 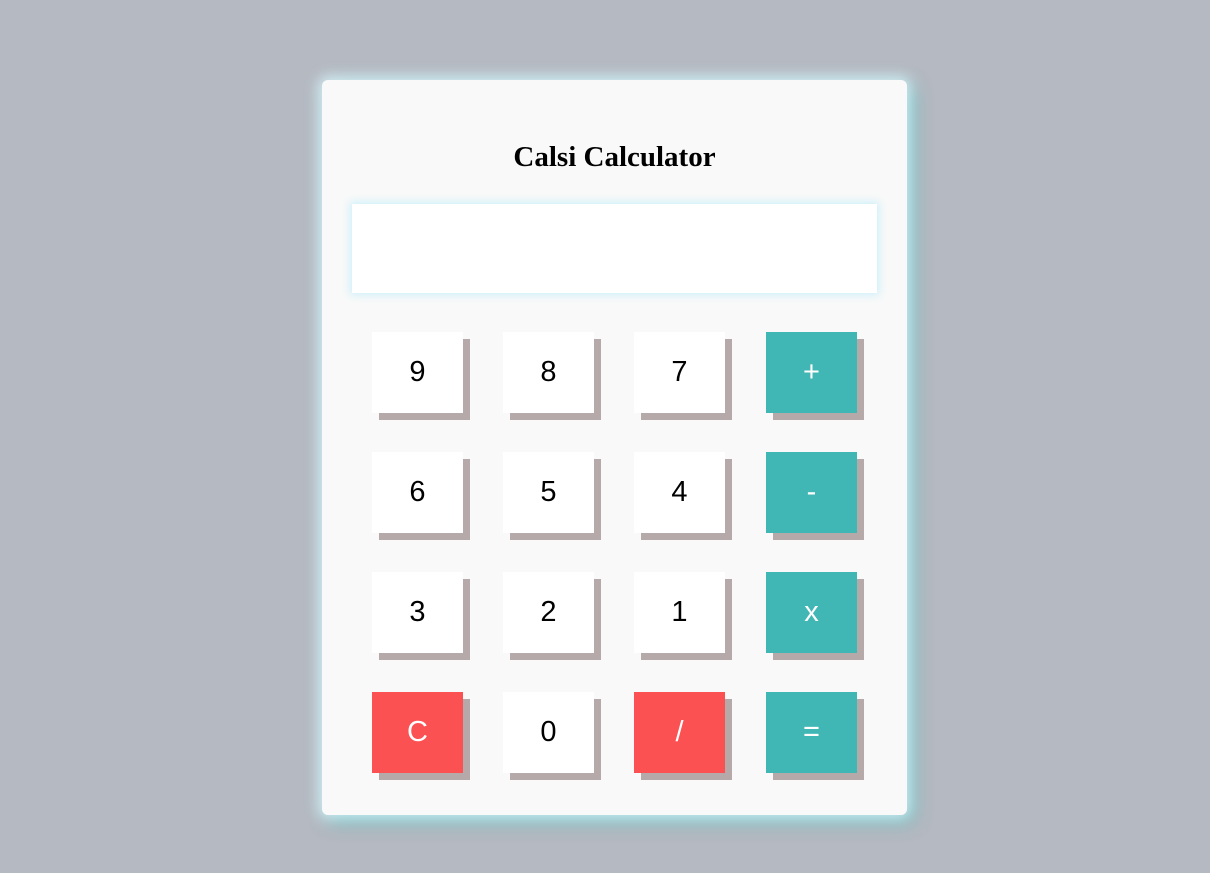 What do you see at coordinates (679, 612) in the screenshot?
I see `key-1-button: 1` at bounding box center [679, 612].